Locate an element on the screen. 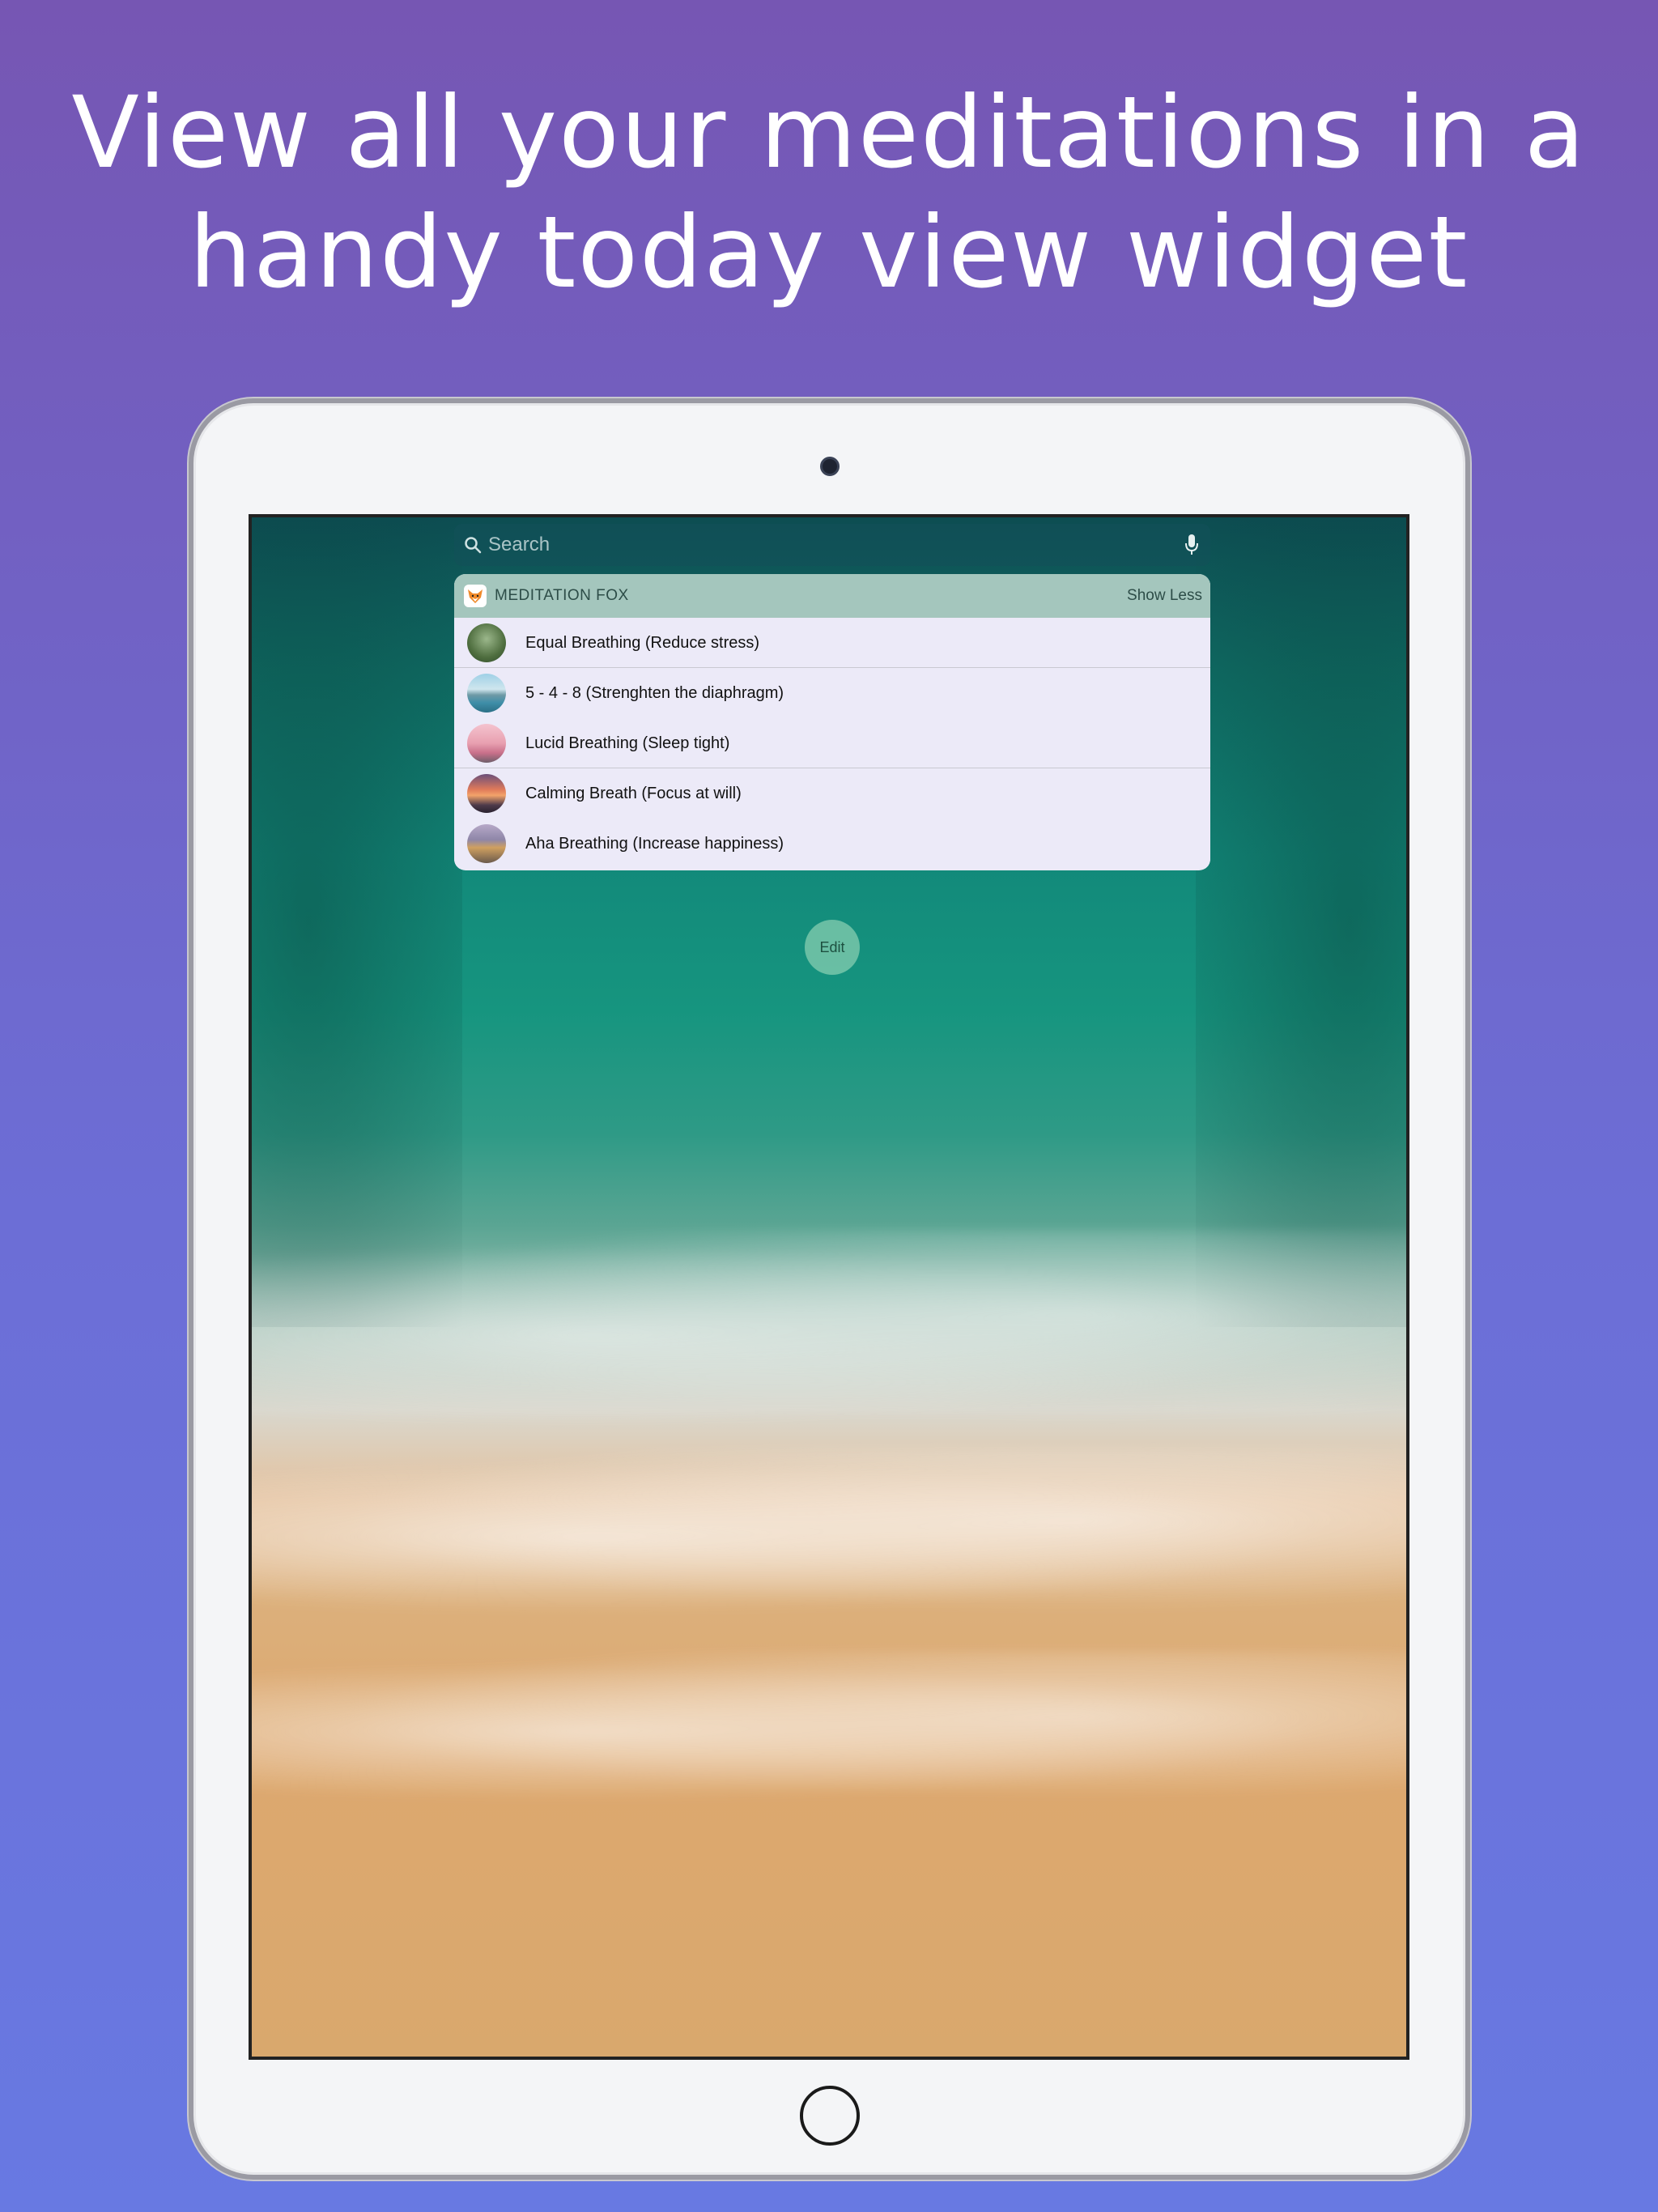 The height and width of the screenshot is (2212, 1658). sunset-thumbnail is located at coordinates (486, 794).